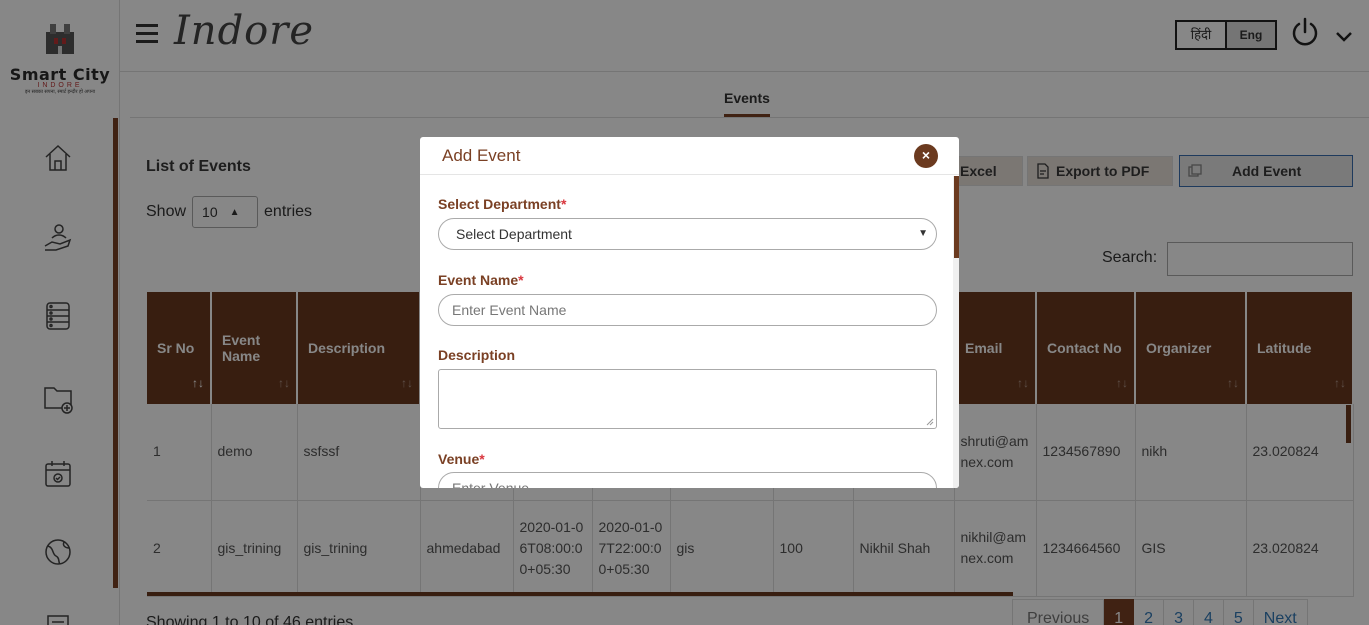 The image size is (1369, 625). I want to click on department-select: Select Department ▼︎, so click(687, 234).